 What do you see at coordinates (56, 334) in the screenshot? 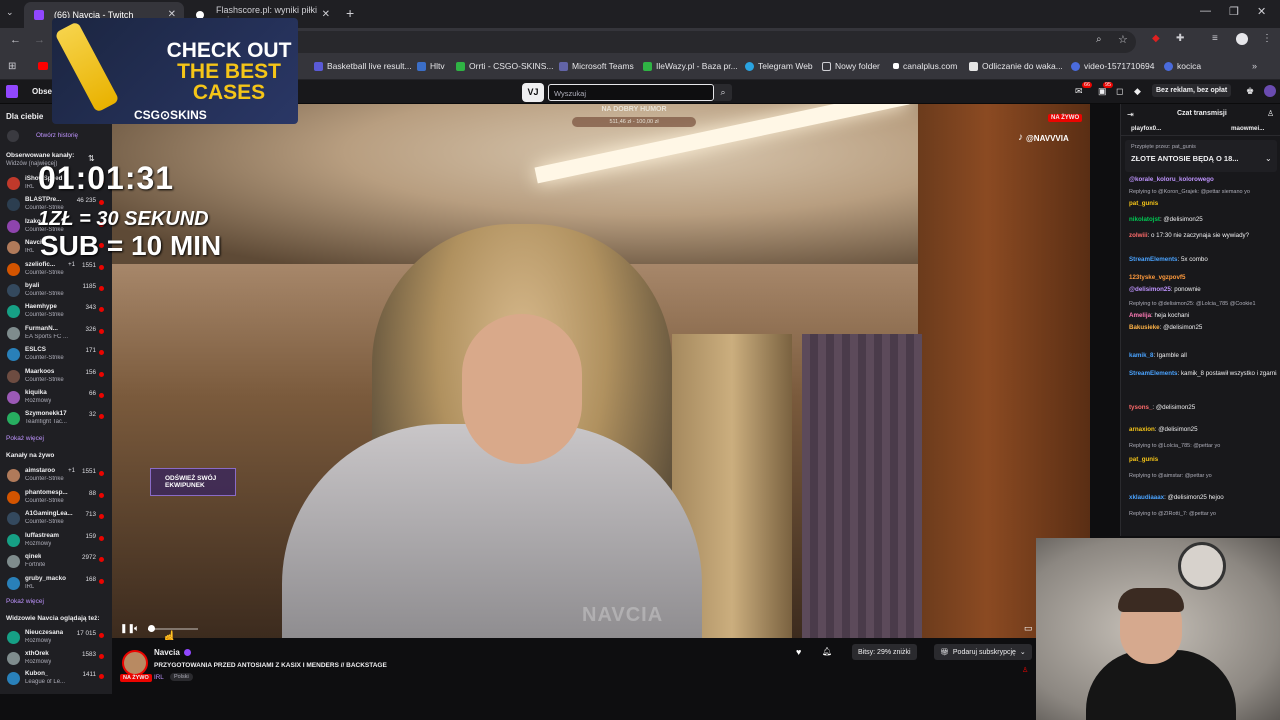
I see `channel-item: FurmanN... EA Sports FC ... 326` at bounding box center [56, 334].